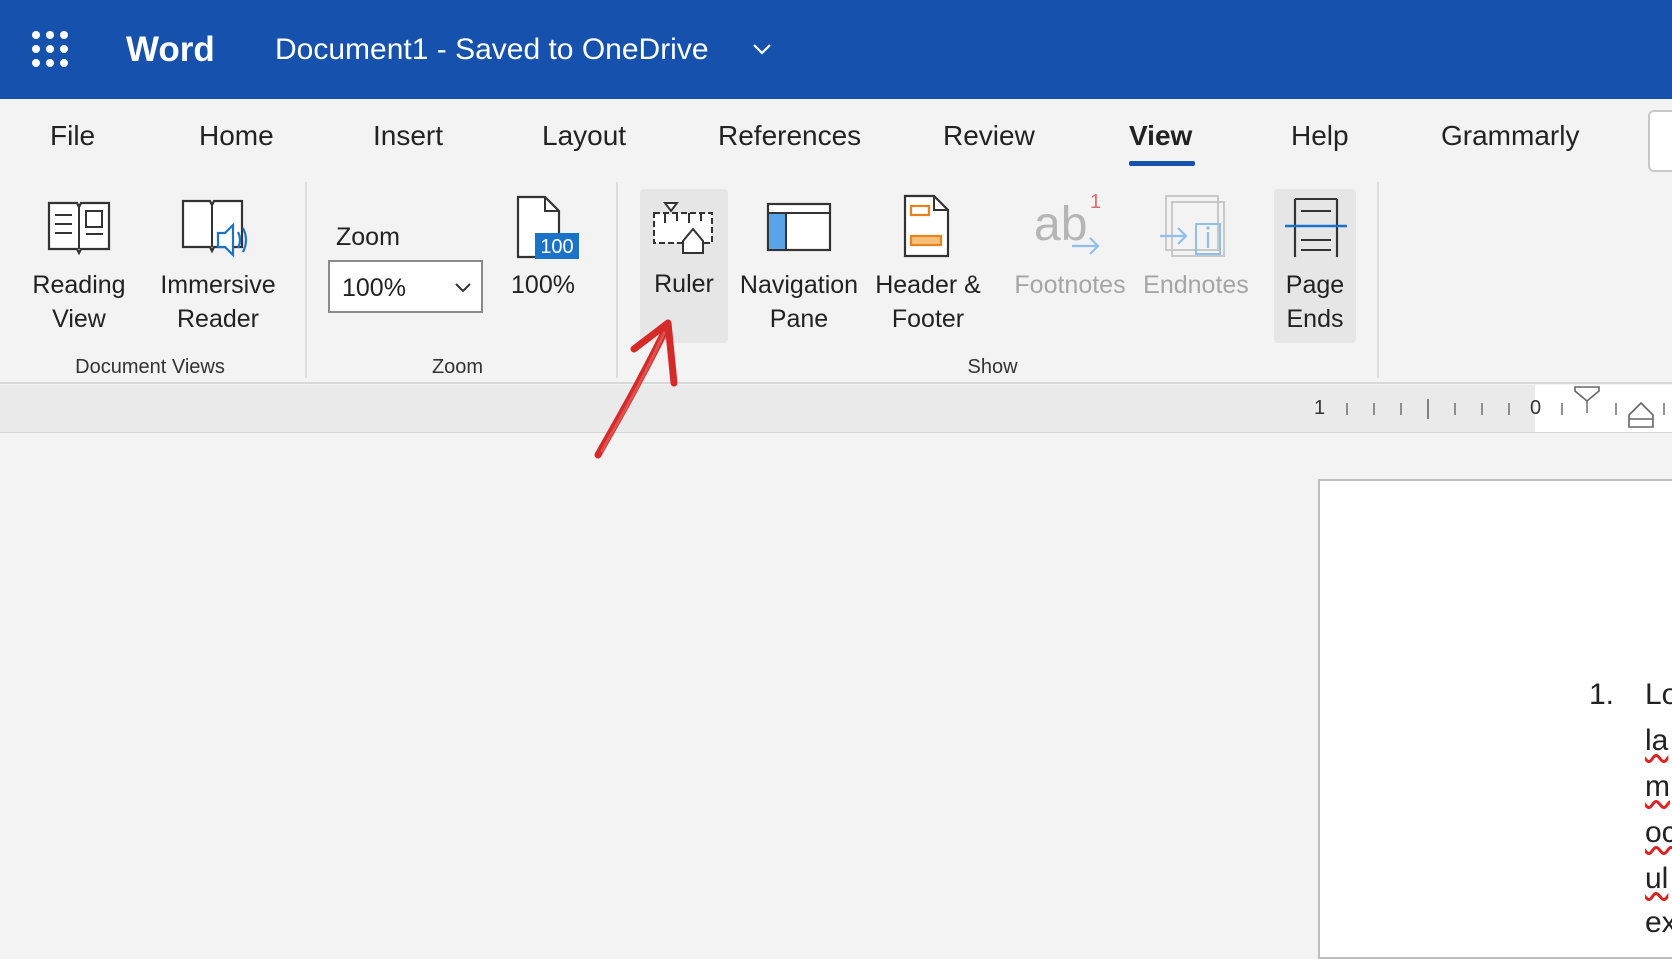 The width and height of the screenshot is (1672, 959). I want to click on navigation-pane-button: Navigation Pane, so click(799, 302).